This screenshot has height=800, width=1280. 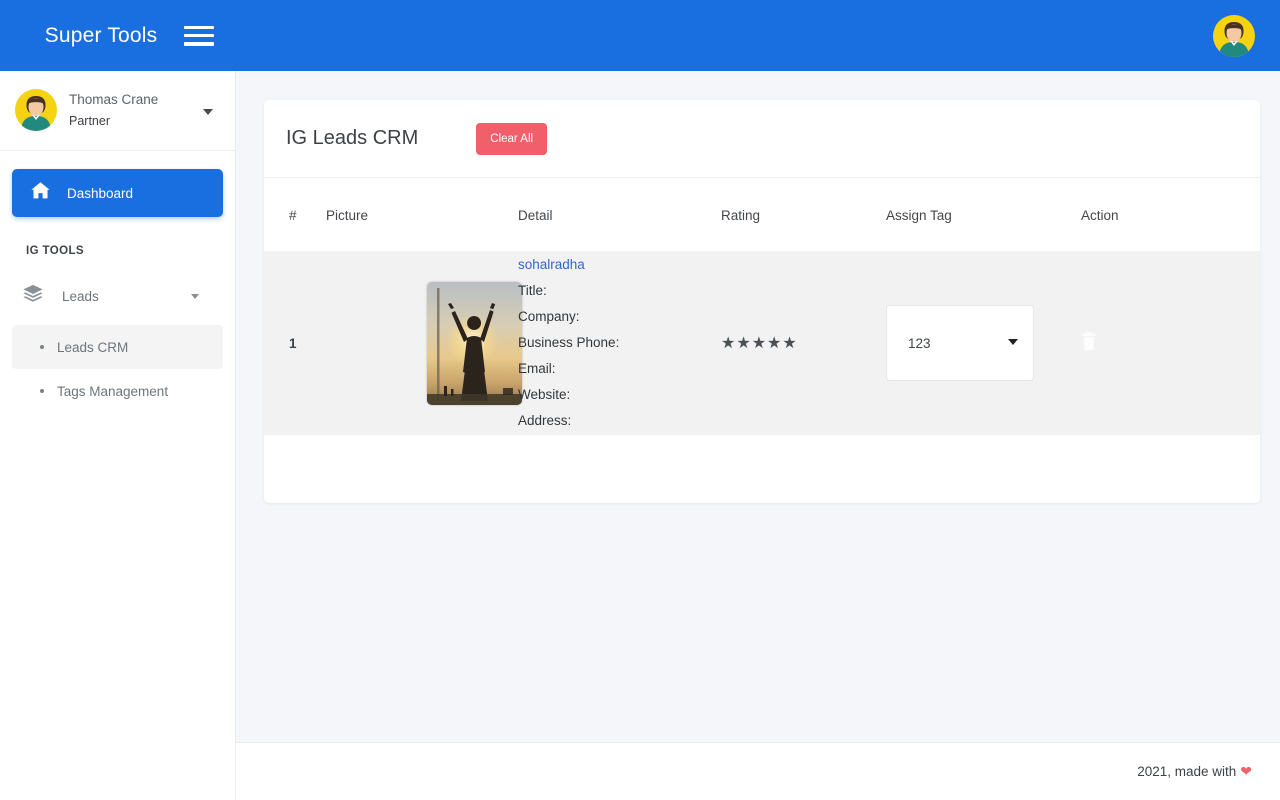 I want to click on column-header-picture: Picture, so click(x=347, y=215).